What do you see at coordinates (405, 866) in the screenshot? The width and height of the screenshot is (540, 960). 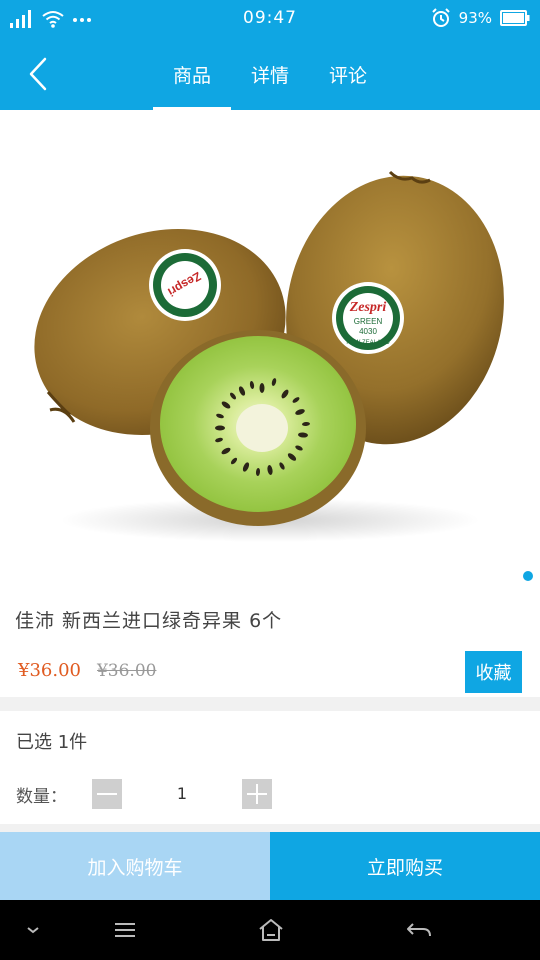 I see `buy-now-button: 立即购买` at bounding box center [405, 866].